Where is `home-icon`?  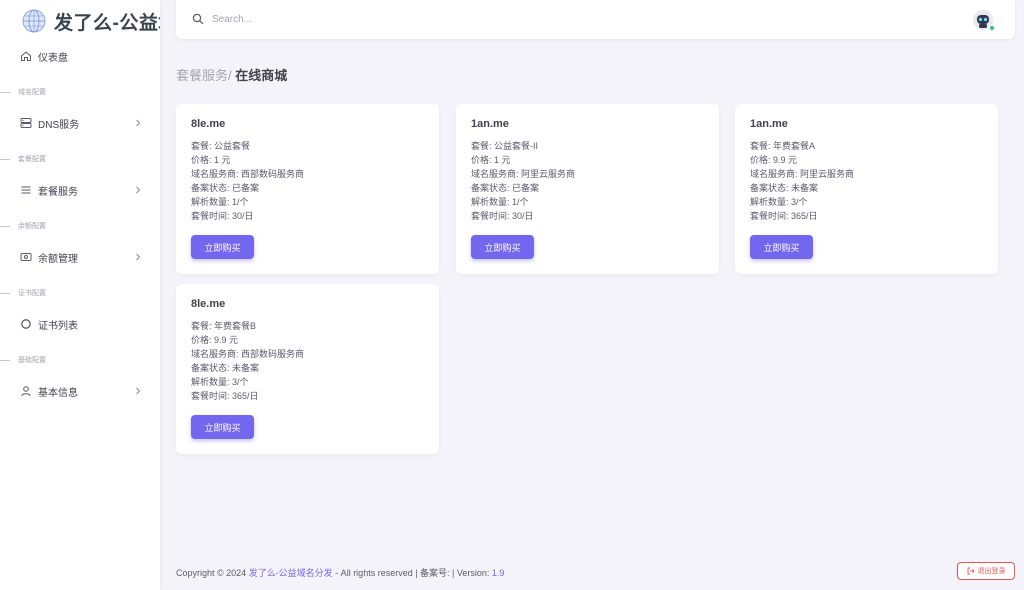 home-icon is located at coordinates (26, 56).